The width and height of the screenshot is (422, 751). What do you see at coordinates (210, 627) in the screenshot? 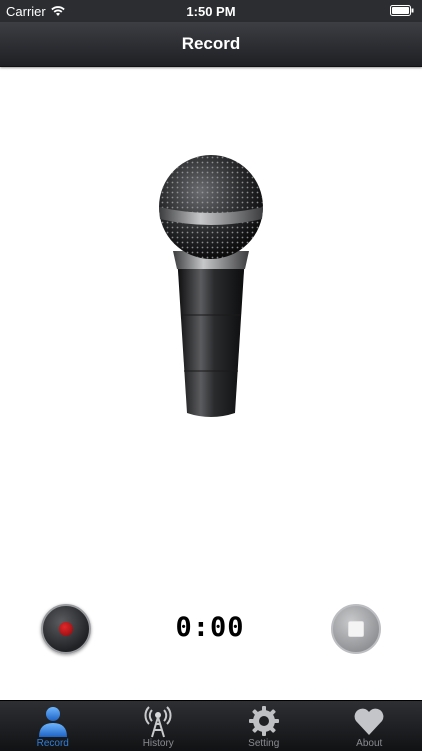
I see `recording-timer: 0:00` at bounding box center [210, 627].